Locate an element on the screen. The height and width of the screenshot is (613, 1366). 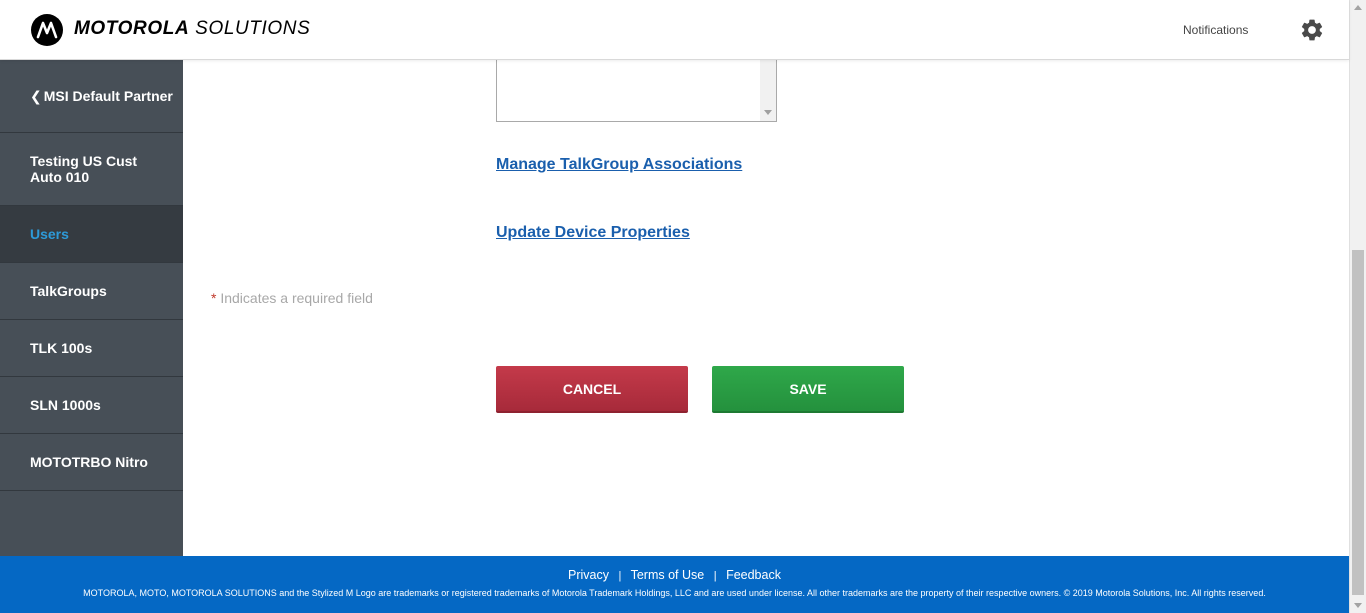
sidebar-item-label: SLN 1000s is located at coordinates (65, 405).